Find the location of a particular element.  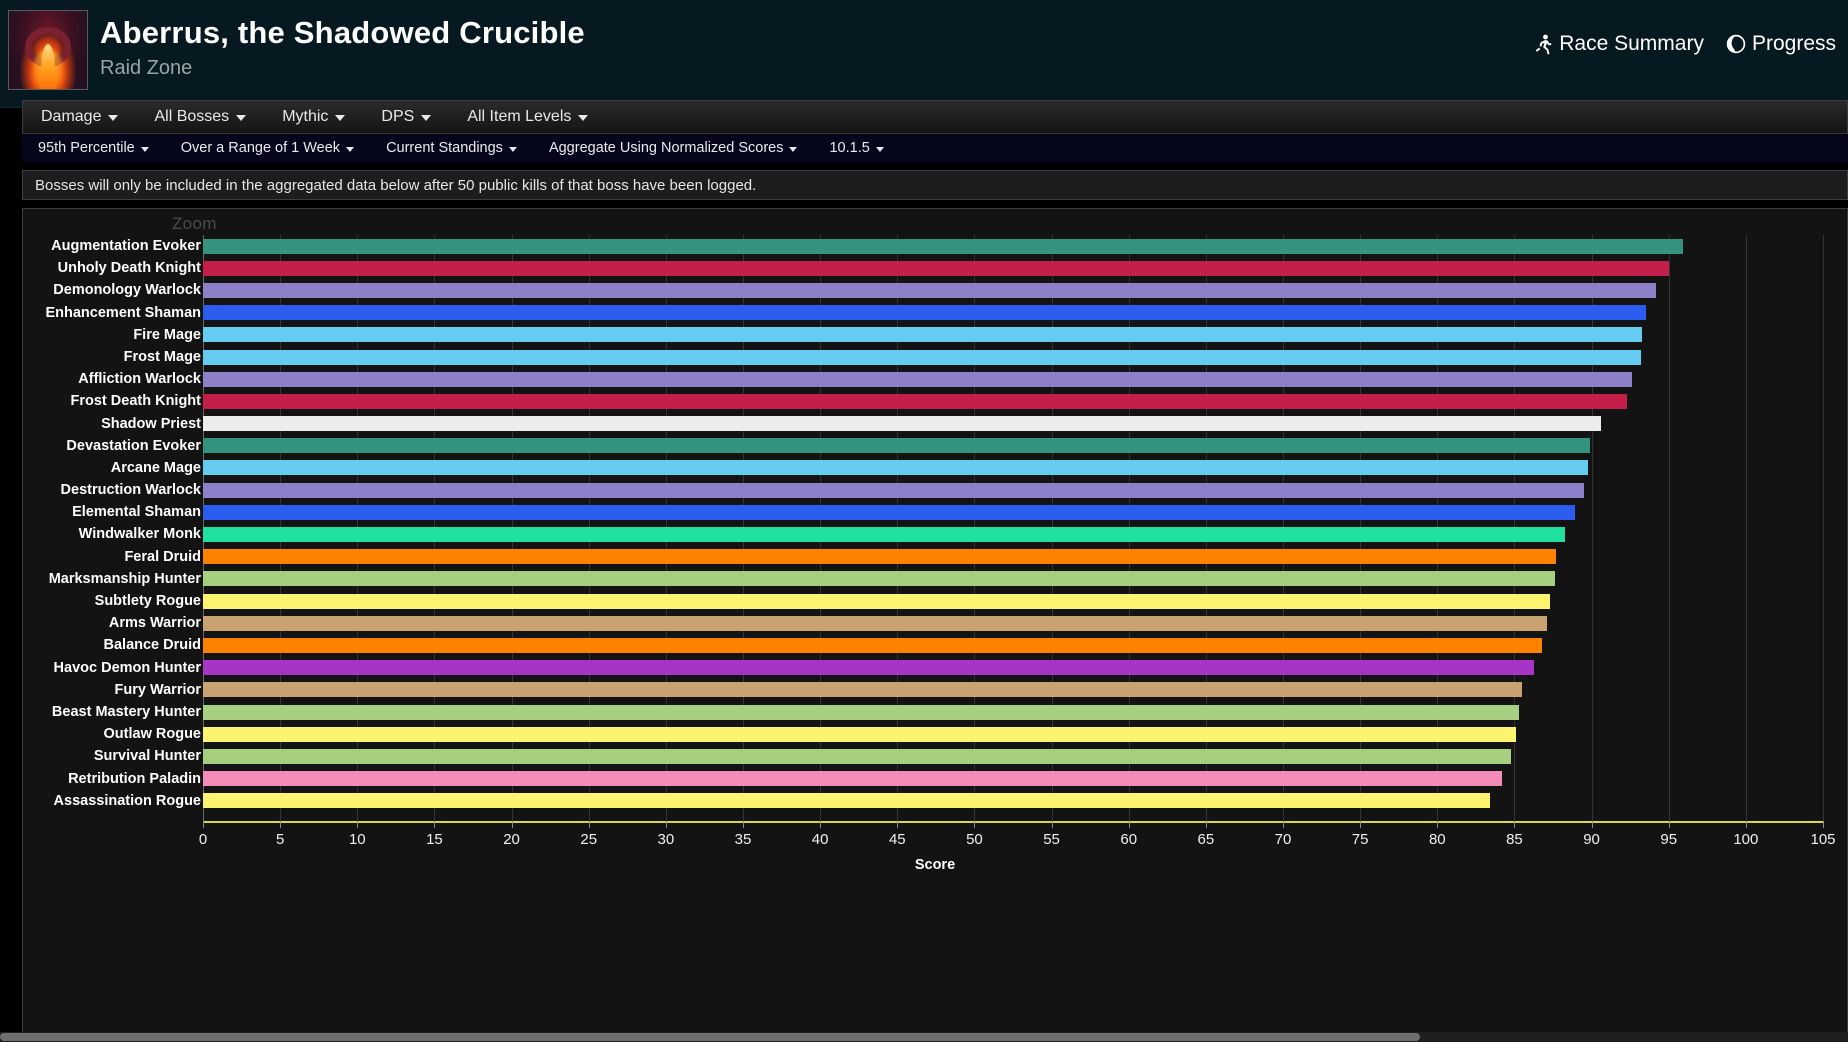

chart-row: Frost Death Knight is located at coordinates (935, 401).